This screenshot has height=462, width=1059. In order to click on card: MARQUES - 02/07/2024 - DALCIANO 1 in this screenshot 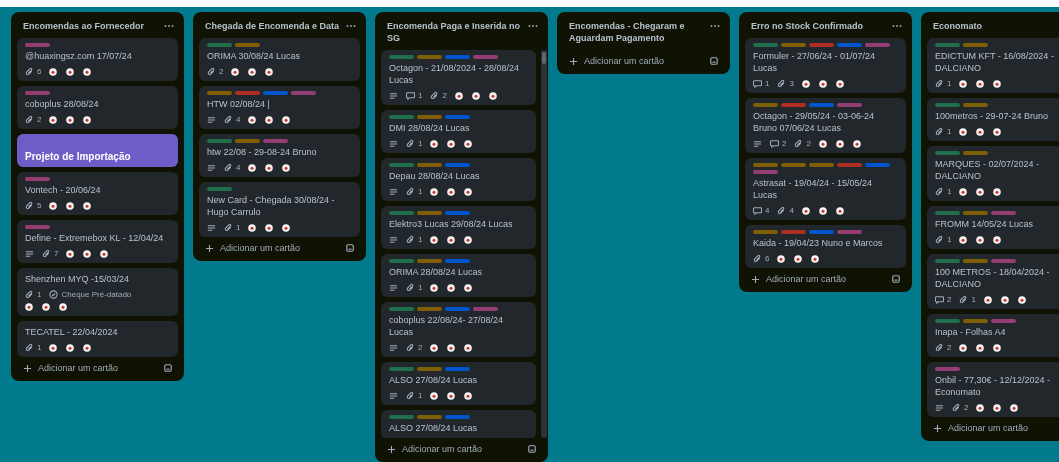, I will do `click(993, 173)`.